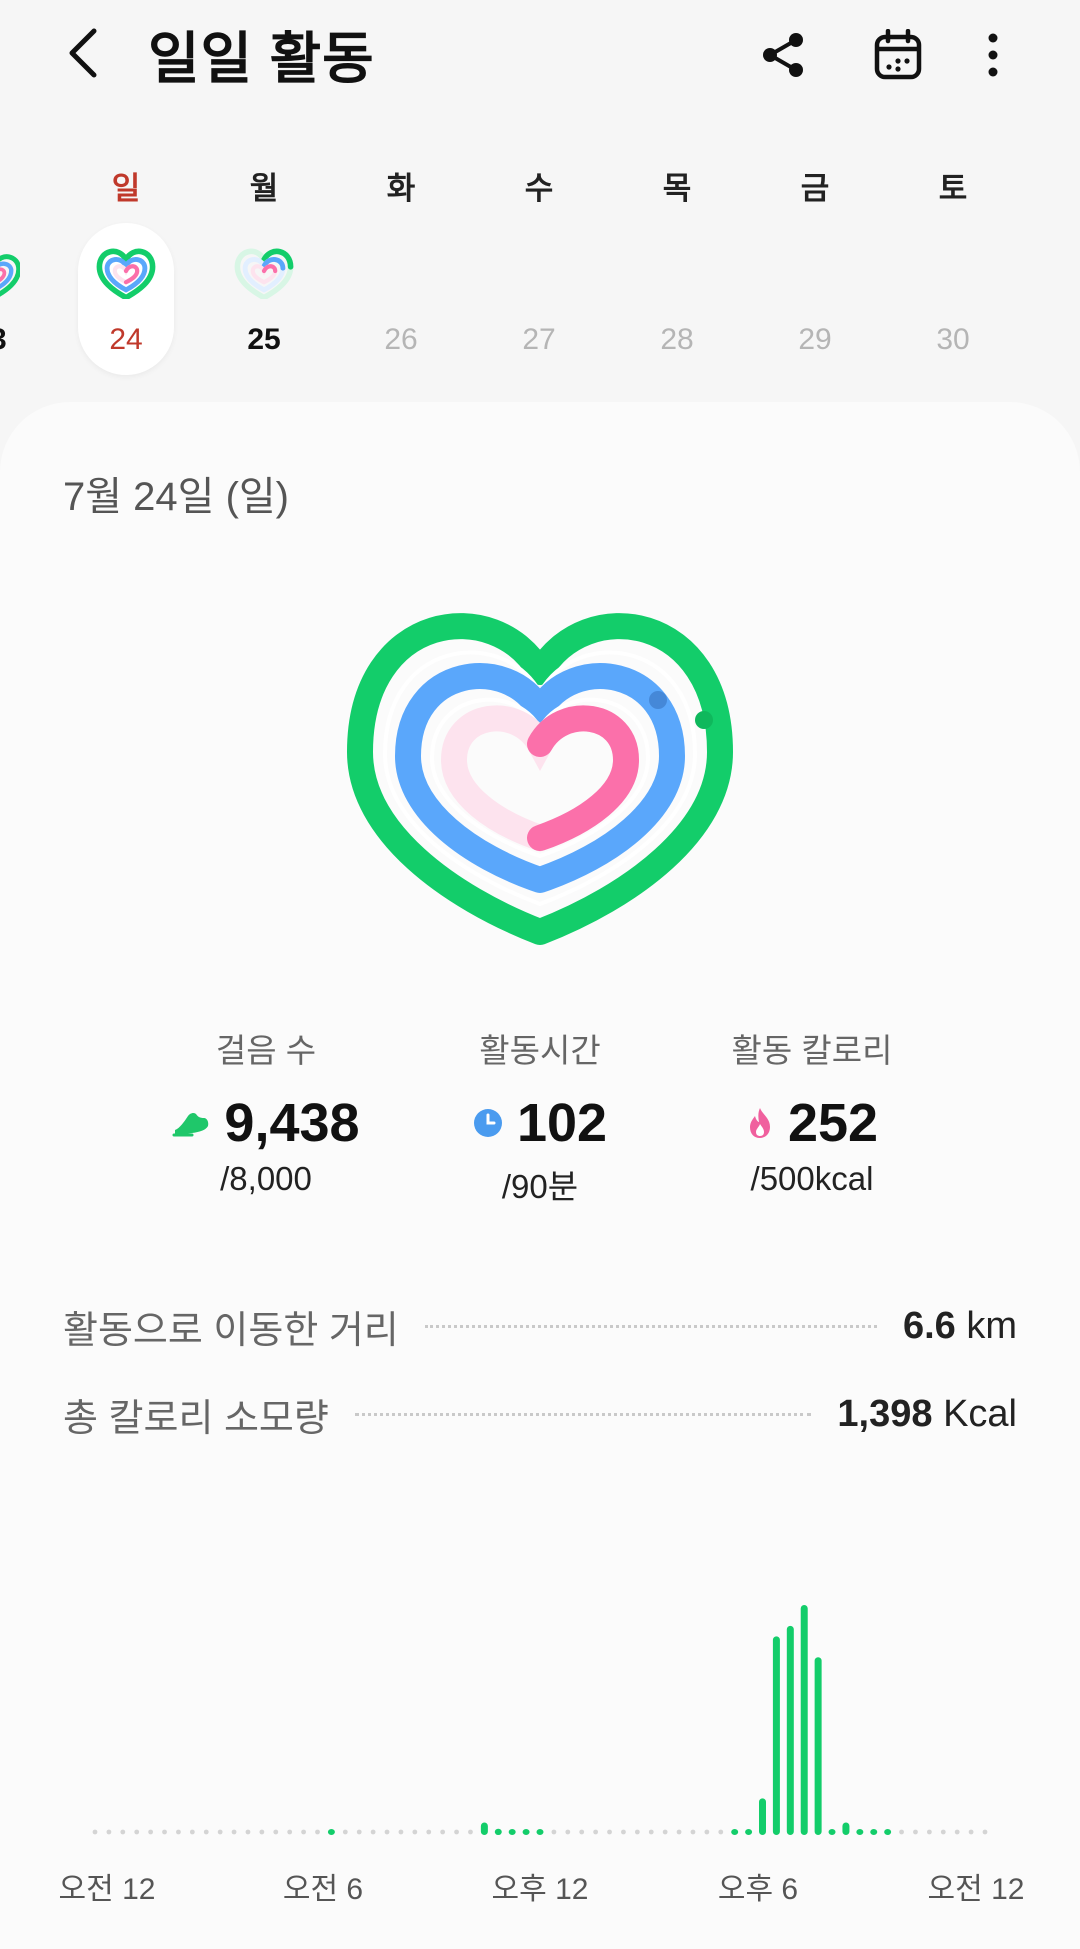 This screenshot has width=1080, height=1949. What do you see at coordinates (264, 299) in the screenshot?
I see `day-item-25: 25` at bounding box center [264, 299].